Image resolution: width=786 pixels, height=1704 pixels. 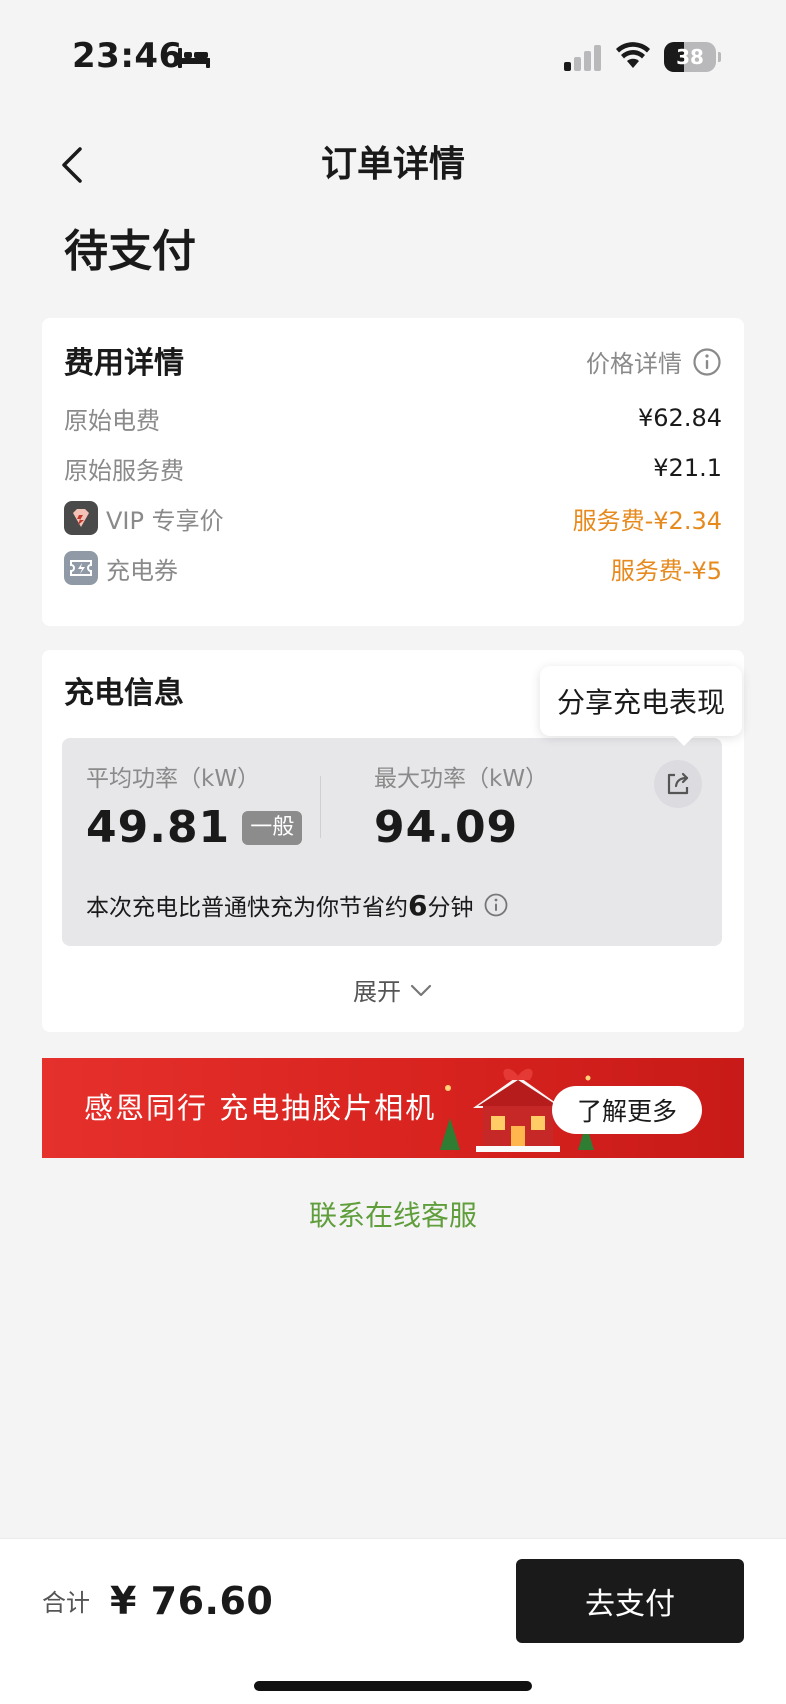 I want to click on avg-power-stat: 平均功率（kW） 49.81 一般, so click(x=194, y=810).